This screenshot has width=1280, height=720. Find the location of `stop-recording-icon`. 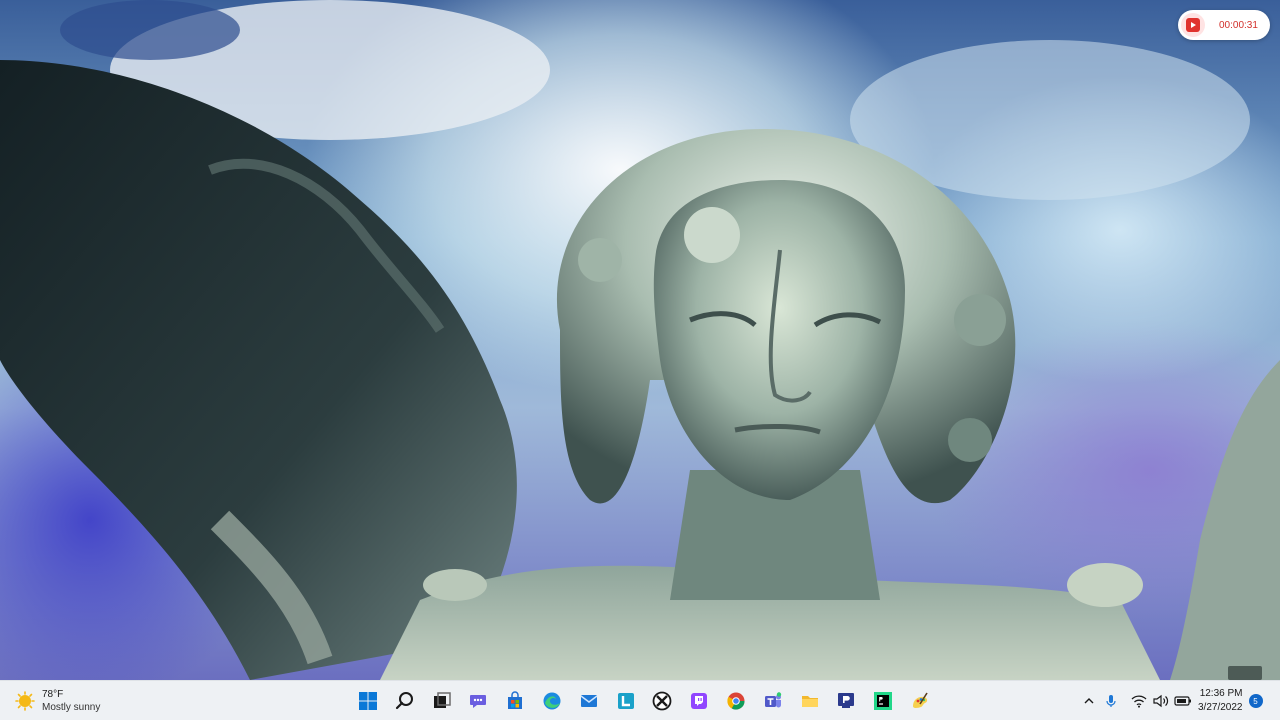

stop-recording-icon is located at coordinates (1193, 25).